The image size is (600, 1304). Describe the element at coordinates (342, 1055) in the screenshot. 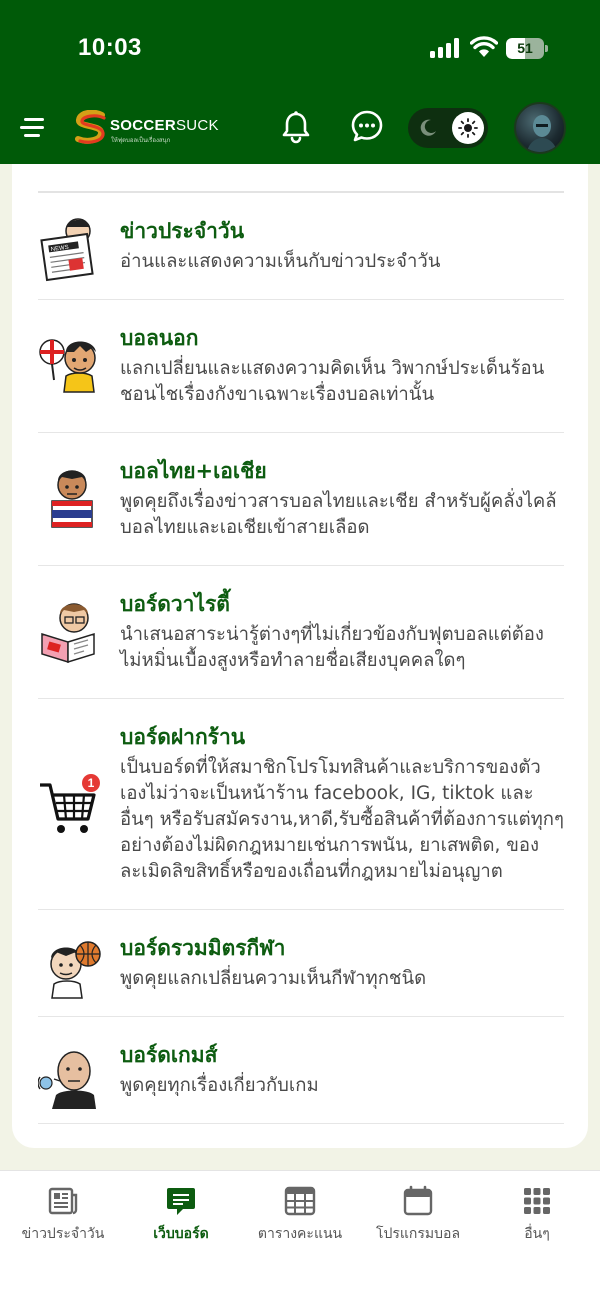

I see `board-title: บอร์ดเกมส์` at that location.